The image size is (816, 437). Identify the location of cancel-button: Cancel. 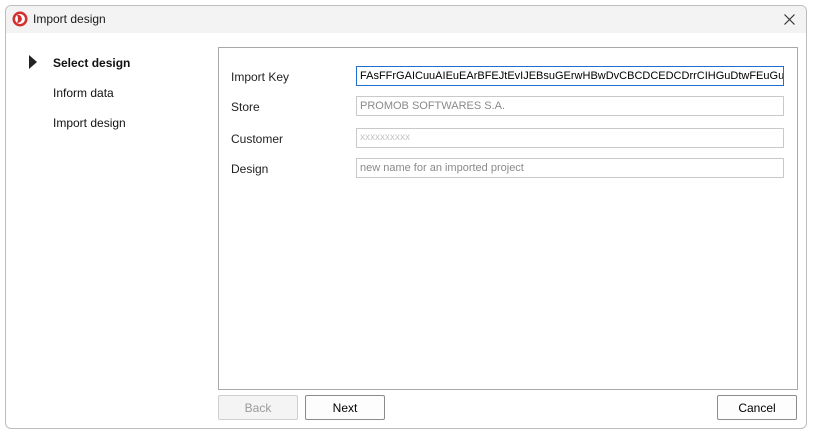
(757, 407).